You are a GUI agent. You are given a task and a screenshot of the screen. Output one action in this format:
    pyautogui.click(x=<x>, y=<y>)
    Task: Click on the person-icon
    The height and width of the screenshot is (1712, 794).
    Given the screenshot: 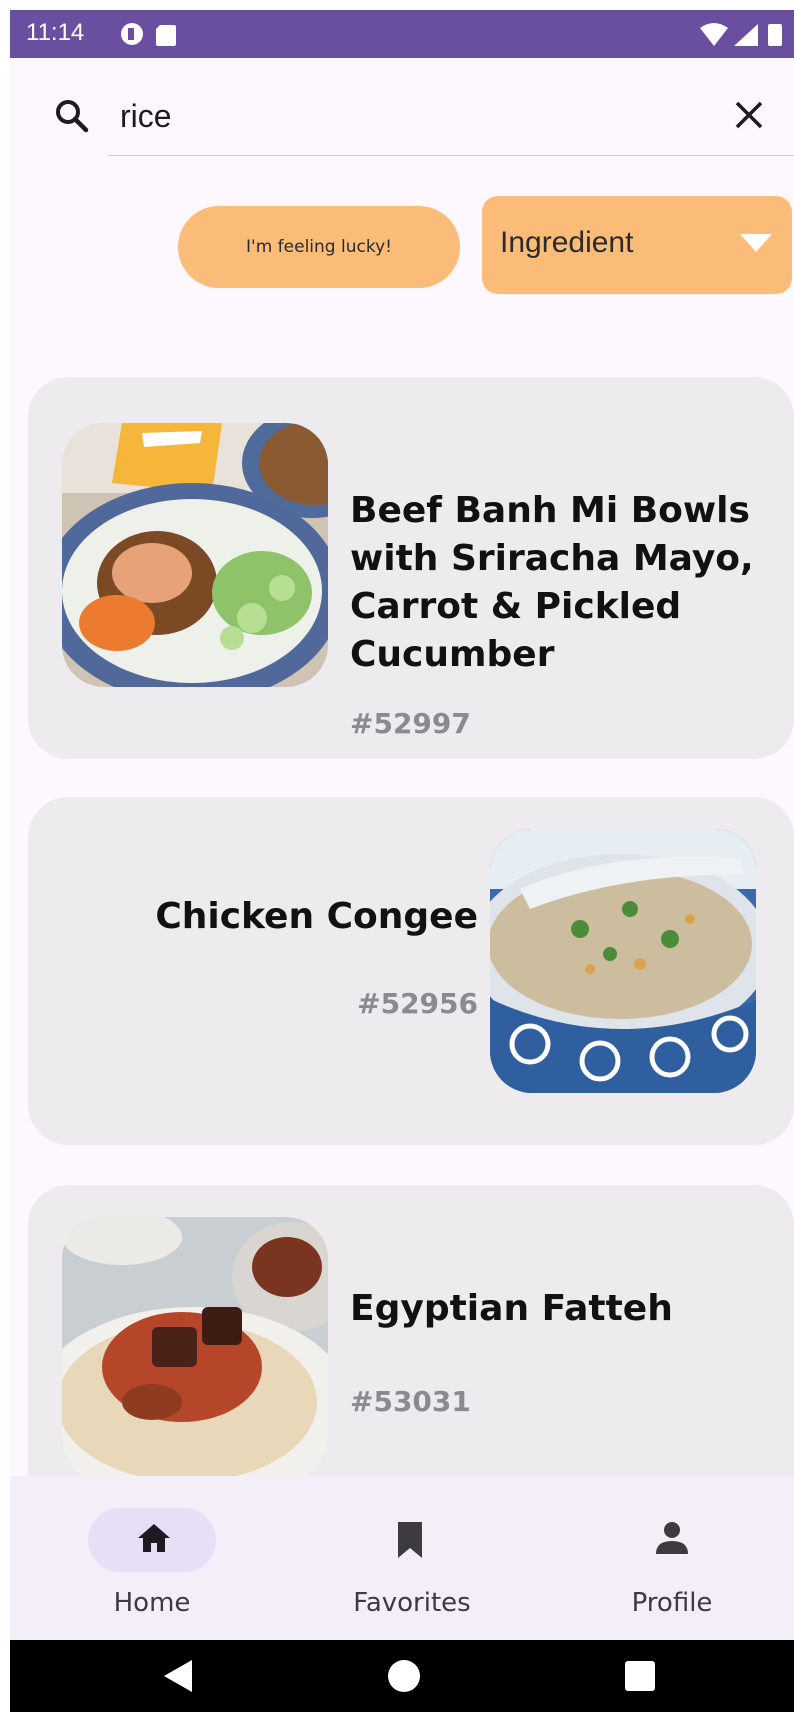 What is the action you would take?
    pyautogui.click(x=672, y=1540)
    